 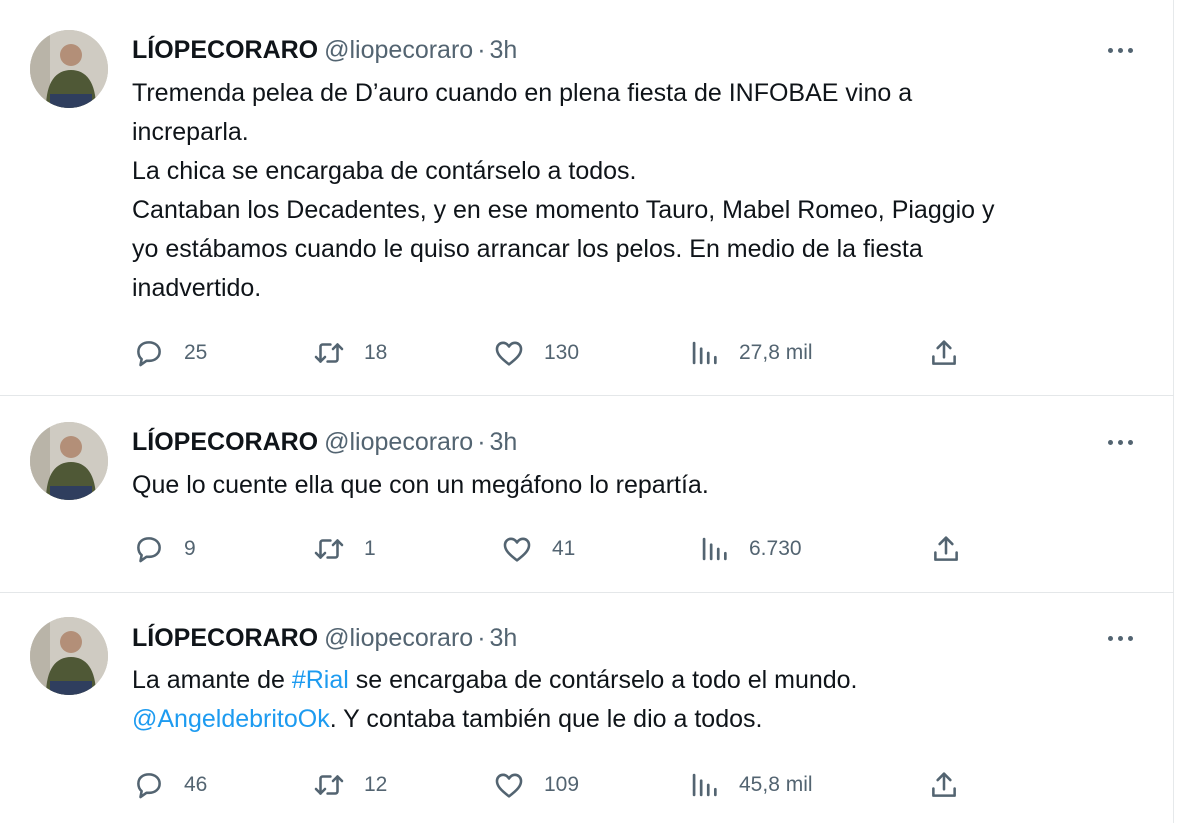 I want to click on retweet-button: 18, so click(x=349, y=353).